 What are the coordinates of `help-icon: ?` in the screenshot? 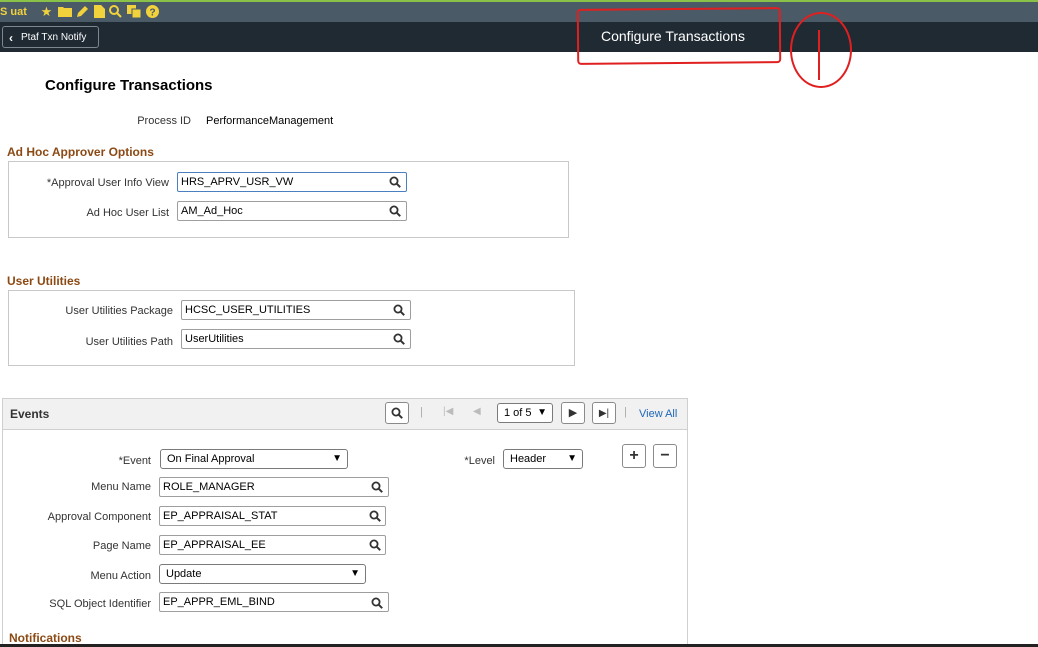 It's located at (152, 12).